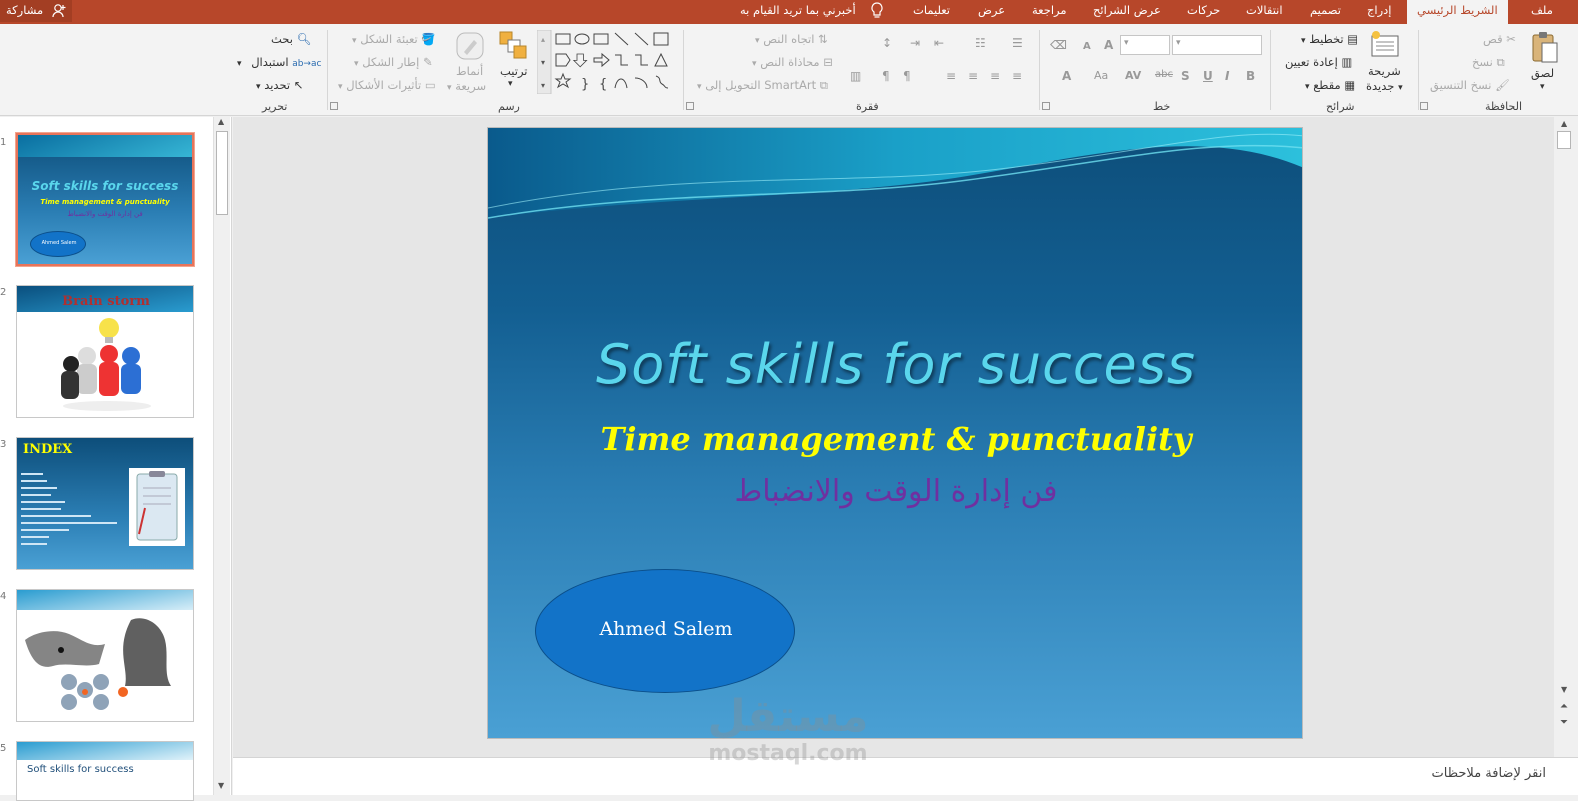  Describe the element at coordinates (905, 776) in the screenshot. I see `notes-pane: انقر لإضافة ملاحظات` at that location.